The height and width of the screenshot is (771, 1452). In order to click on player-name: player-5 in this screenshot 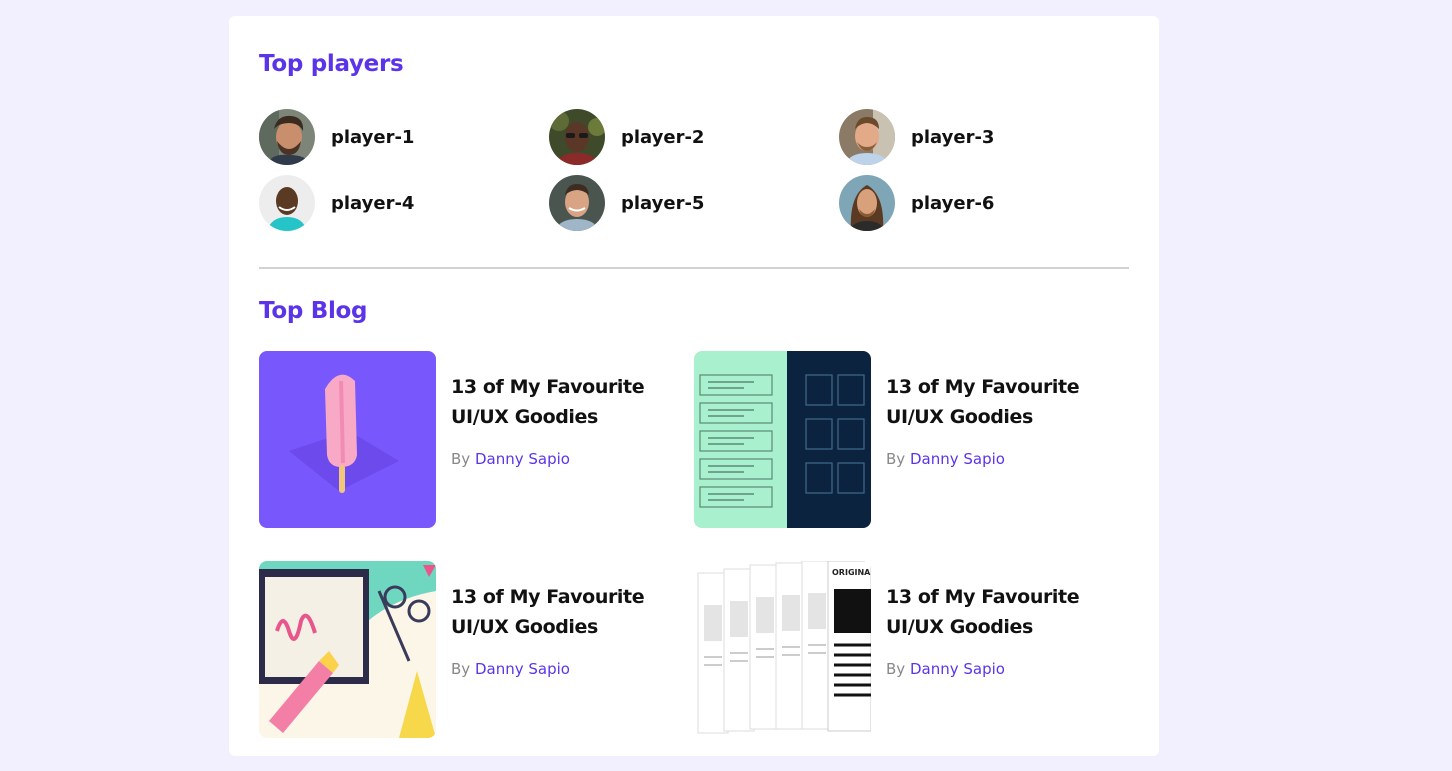, I will do `click(662, 203)`.